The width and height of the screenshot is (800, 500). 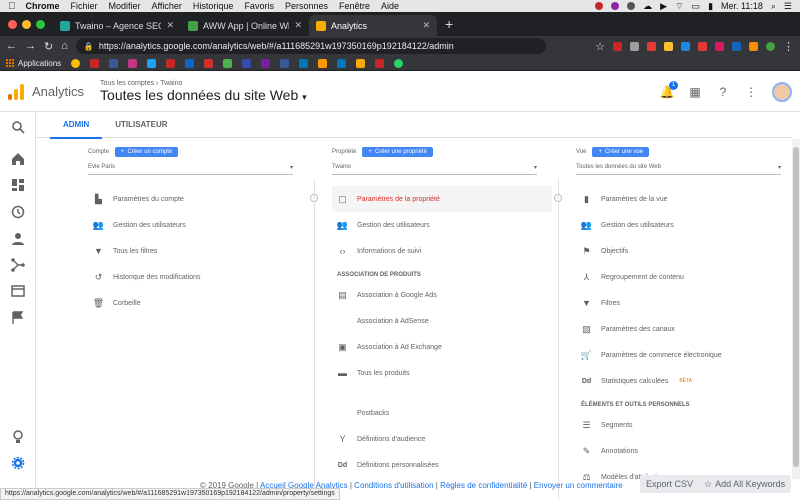 I want to click on home-icon, so click(x=18, y=159).